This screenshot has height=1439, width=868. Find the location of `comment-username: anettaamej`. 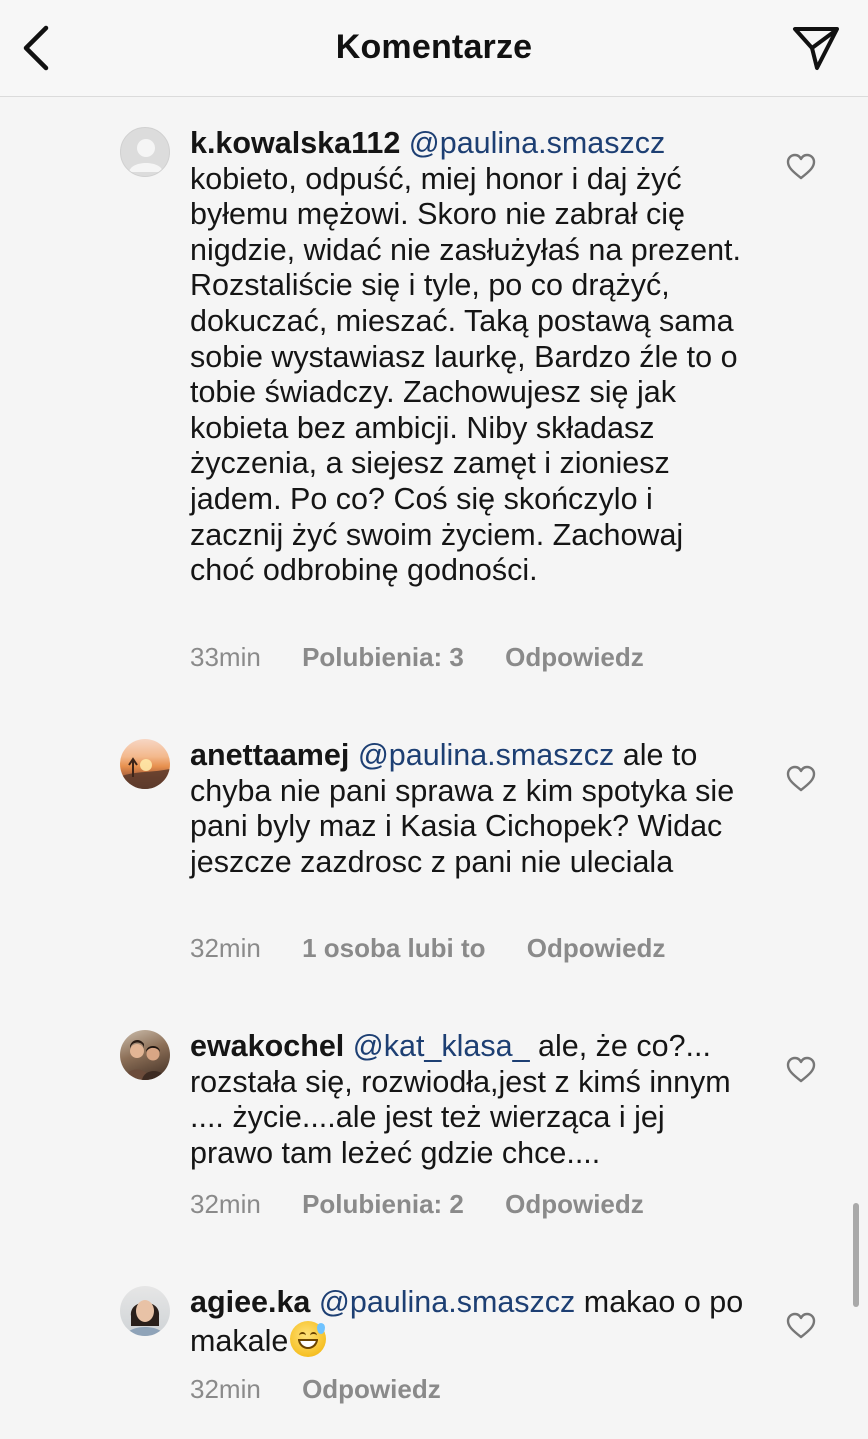

comment-username: anettaamej is located at coordinates (269, 755).